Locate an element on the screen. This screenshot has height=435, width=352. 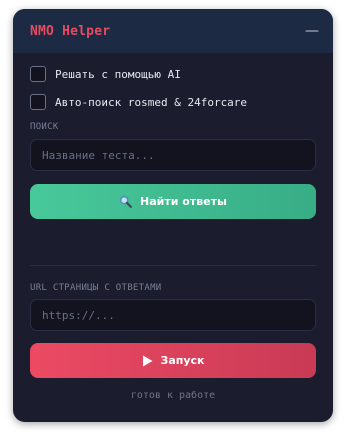
test-name-input is located at coordinates (173, 155).